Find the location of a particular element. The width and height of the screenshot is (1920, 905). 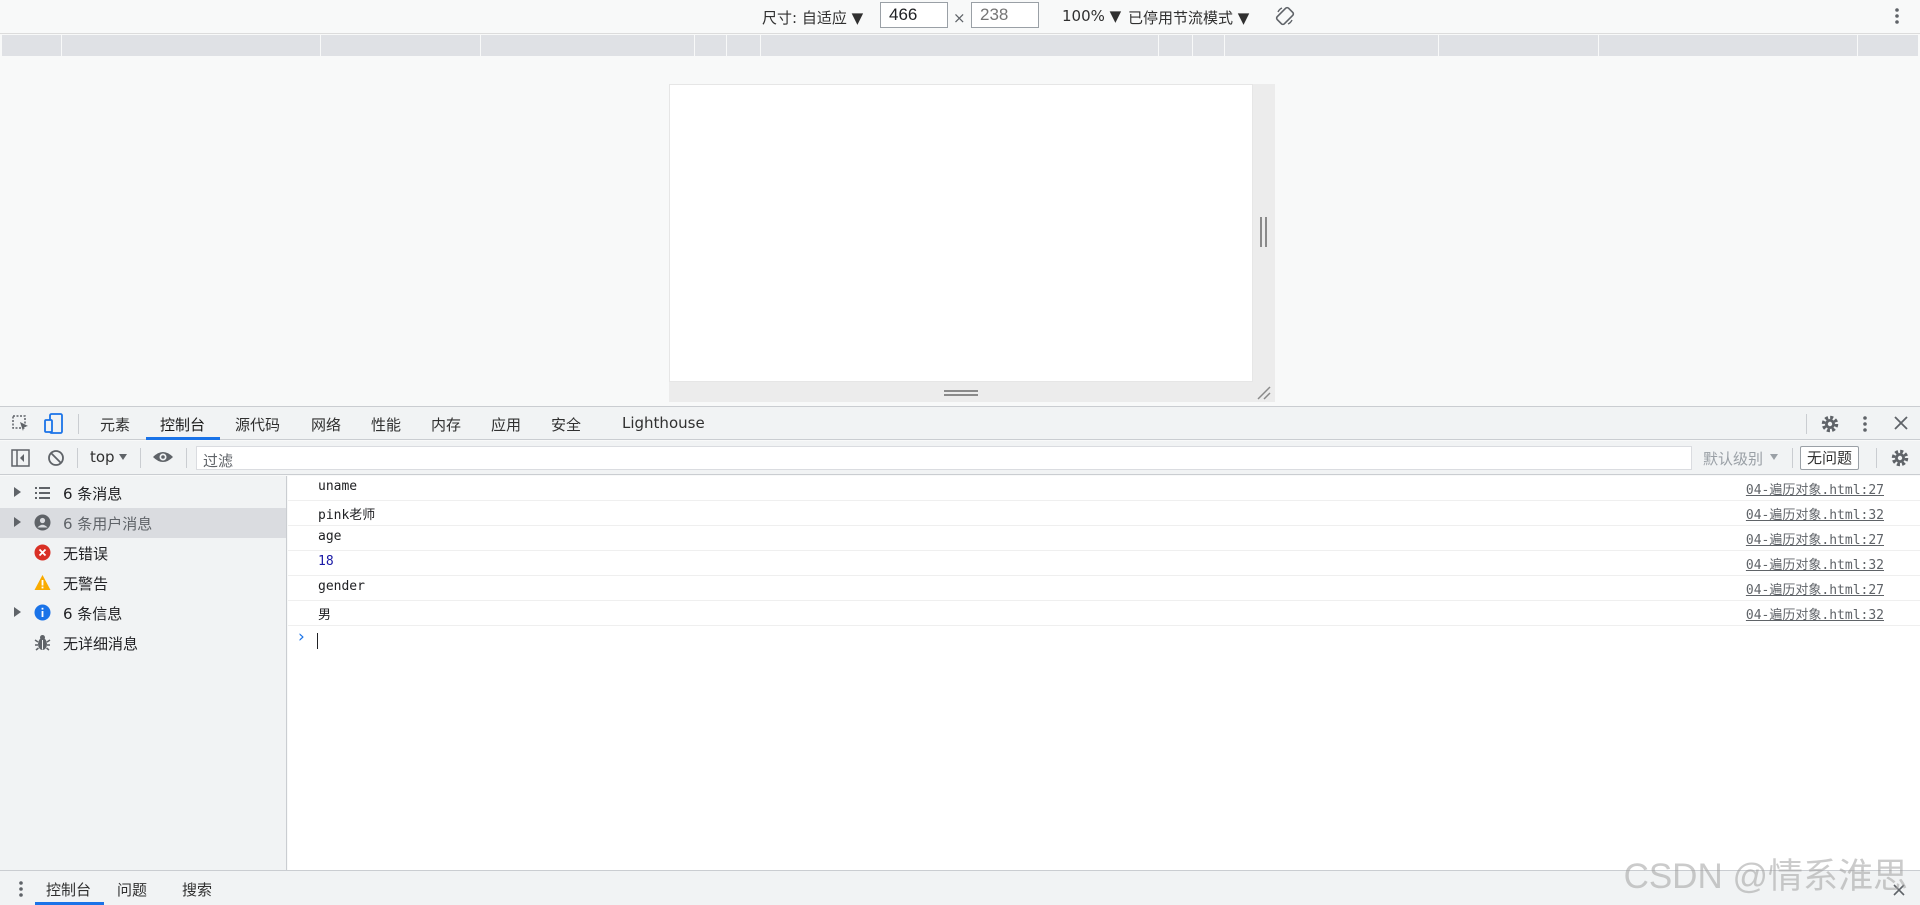

sidebar-item-label: 无警告 is located at coordinates (86, 584).